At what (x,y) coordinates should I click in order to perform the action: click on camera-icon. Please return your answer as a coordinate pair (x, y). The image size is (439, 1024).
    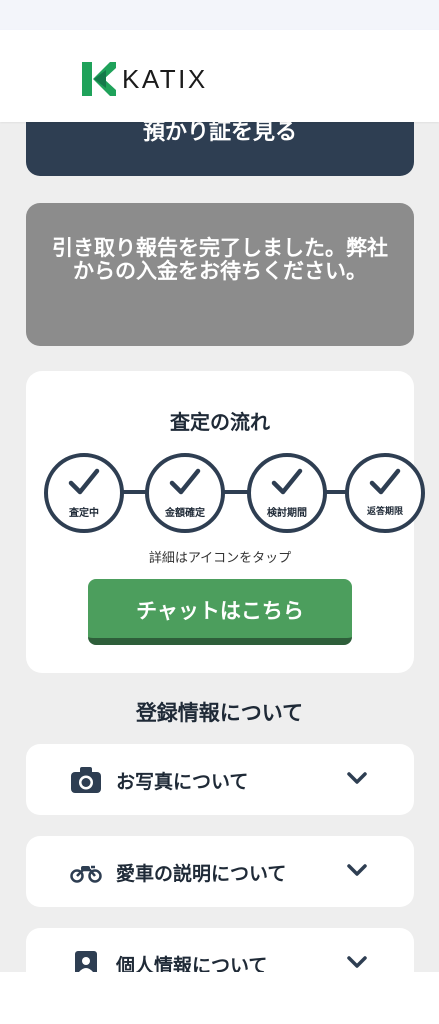
    Looking at the image, I should click on (86, 780).